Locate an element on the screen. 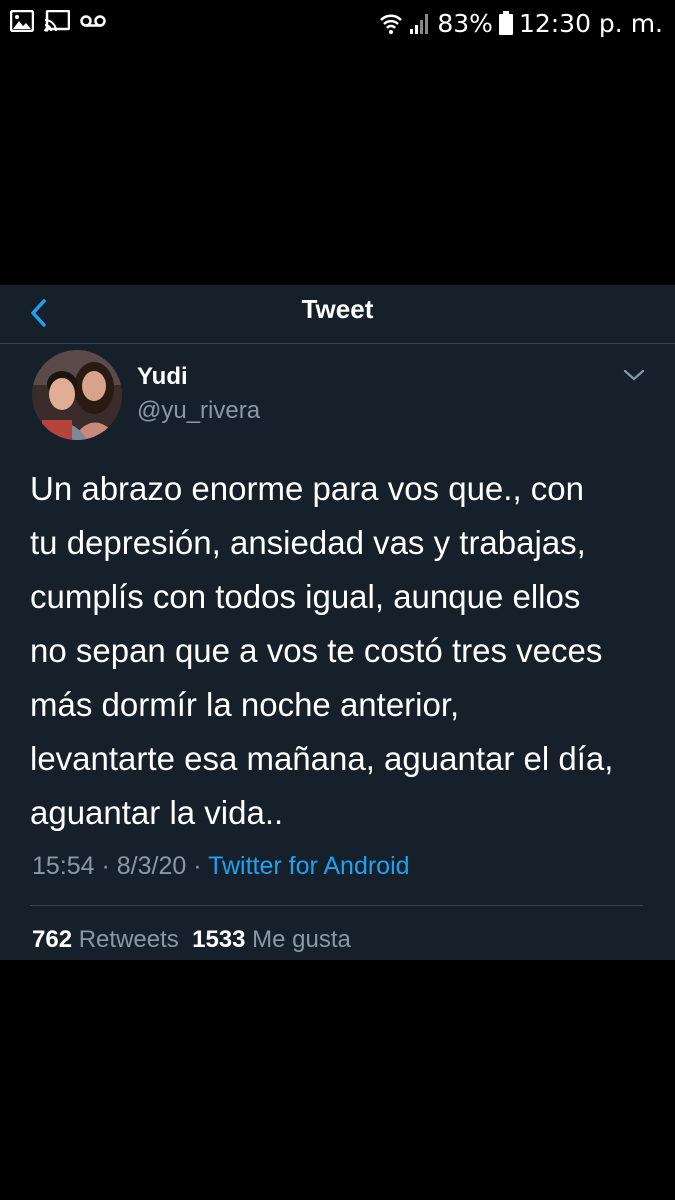 This screenshot has width=675, height=1200. tweet-text-line: levantarte esa mañana, aguantar el día, is located at coordinates (322, 758).